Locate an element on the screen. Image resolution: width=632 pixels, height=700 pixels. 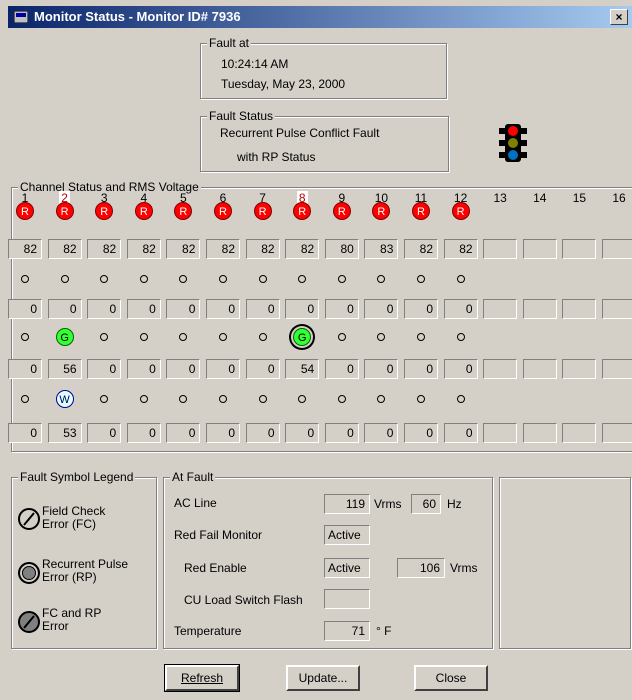
red-fail-monitor-field: Active is located at coordinates (347, 535).